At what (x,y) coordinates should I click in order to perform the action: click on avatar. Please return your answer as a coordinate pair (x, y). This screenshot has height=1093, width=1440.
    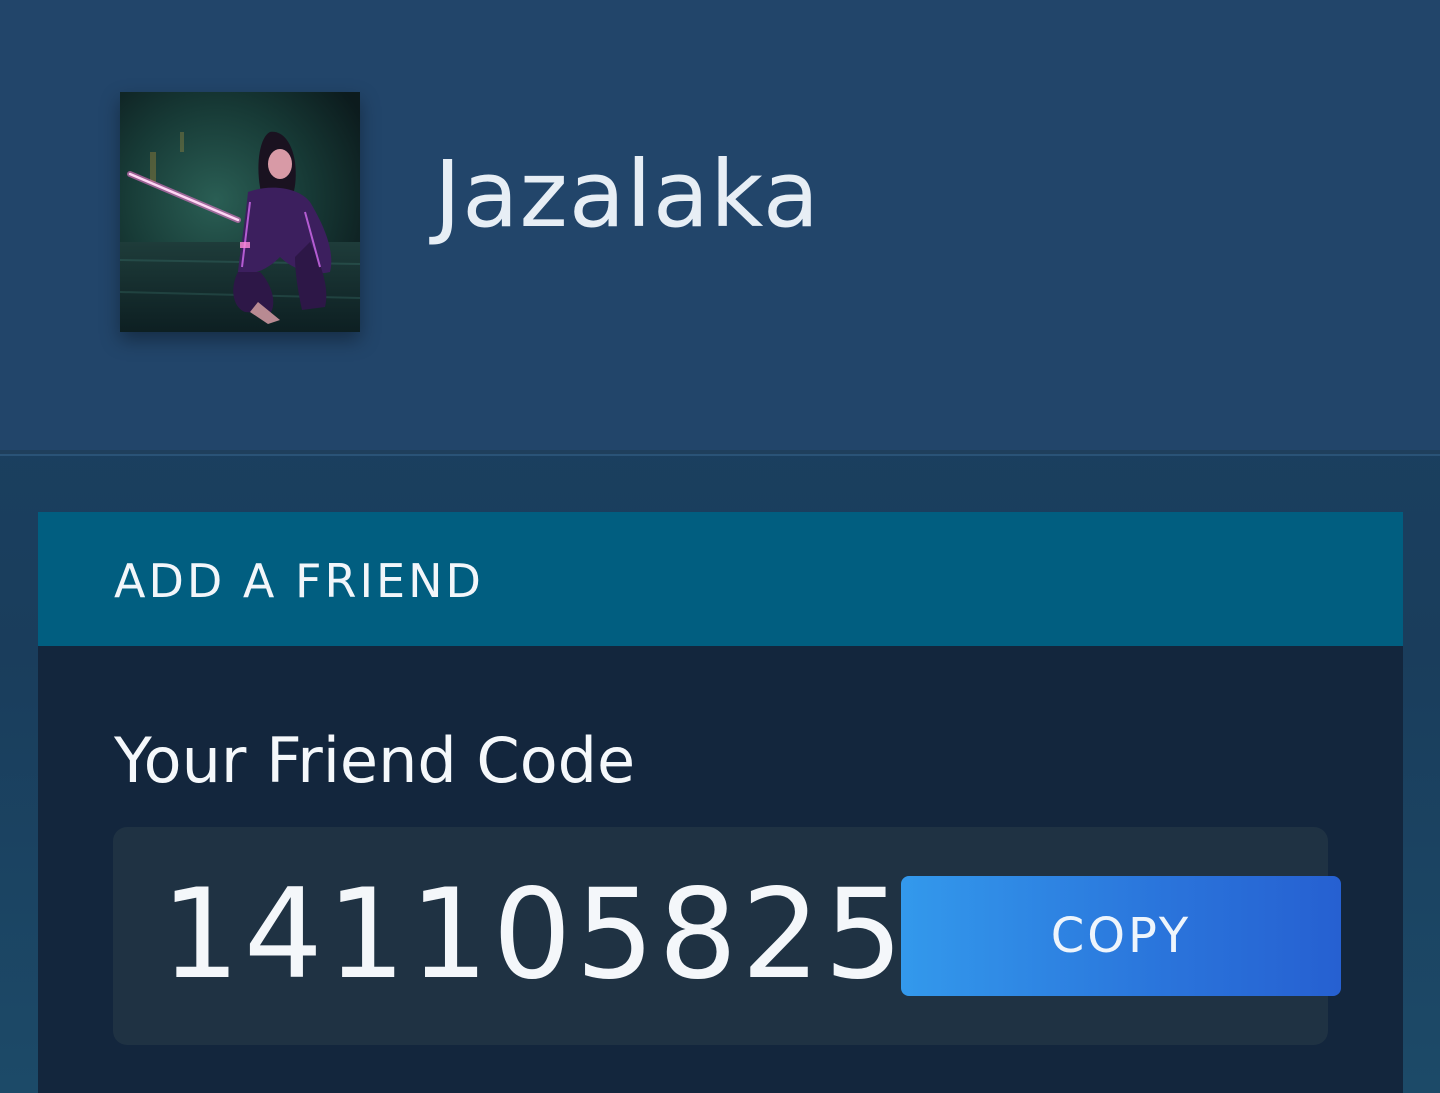
    Looking at the image, I should click on (240, 212).